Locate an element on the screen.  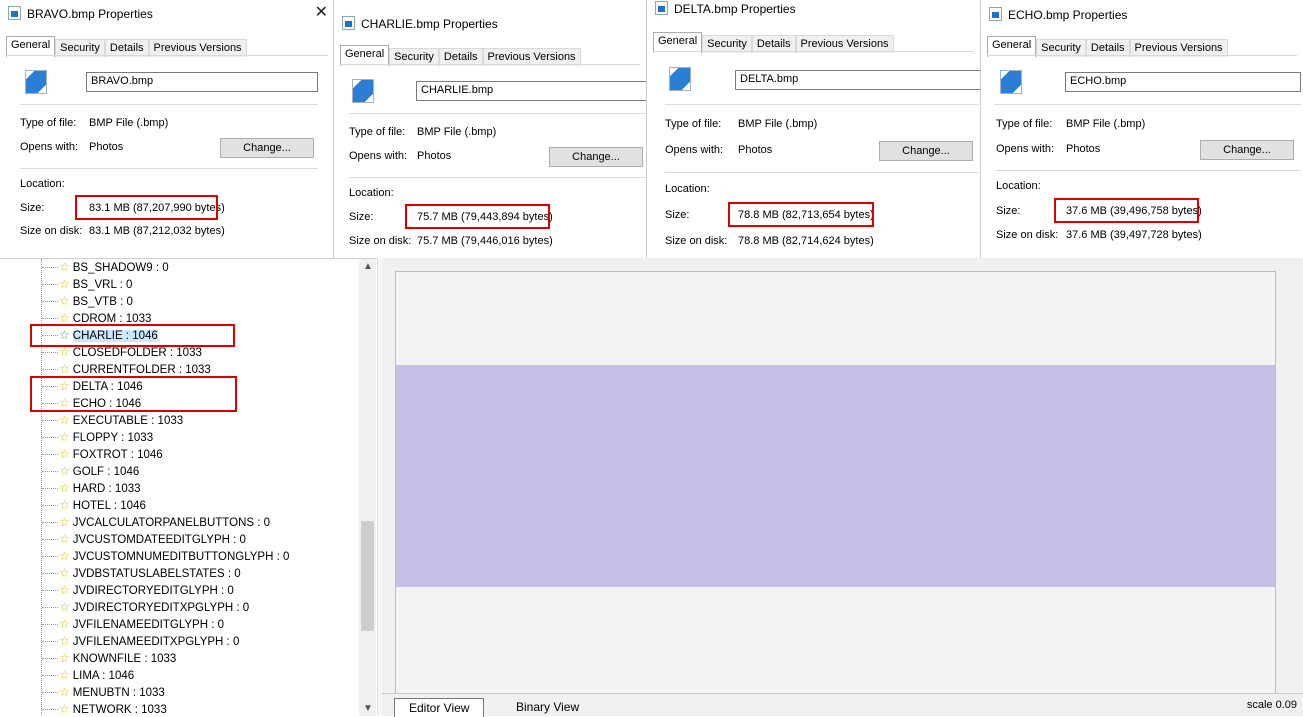
tree-node: ☆ JVDBSTATUSLABELSTATES : 0 is located at coordinates (141, 573).